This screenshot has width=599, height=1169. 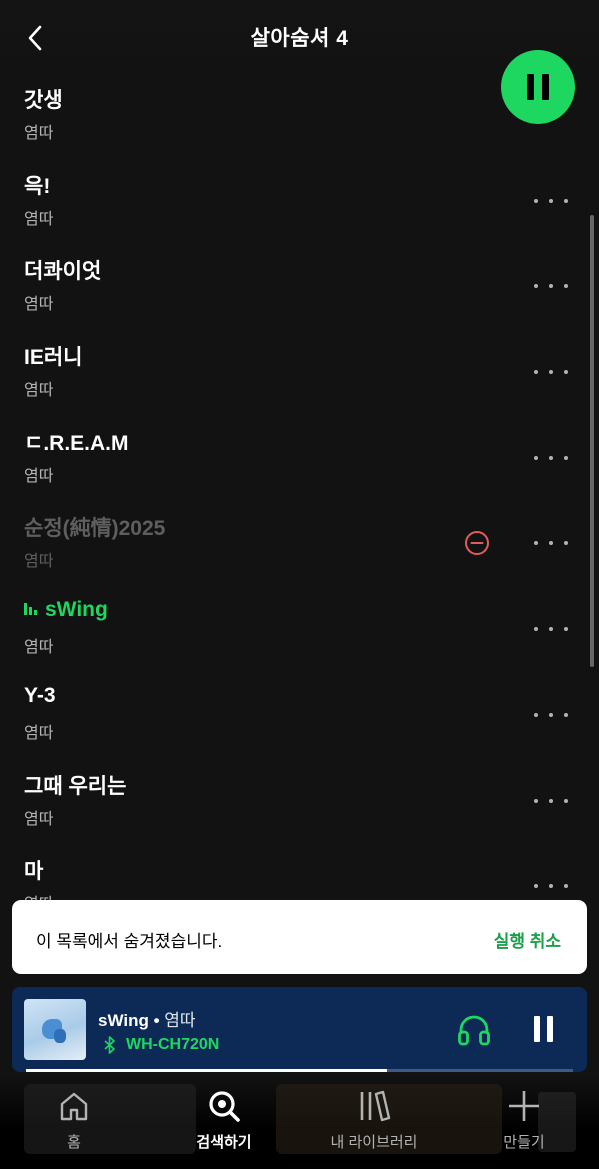 What do you see at coordinates (129, 941) in the screenshot?
I see `toast-message: 이 목록에서 숨겨졌습니다.` at bounding box center [129, 941].